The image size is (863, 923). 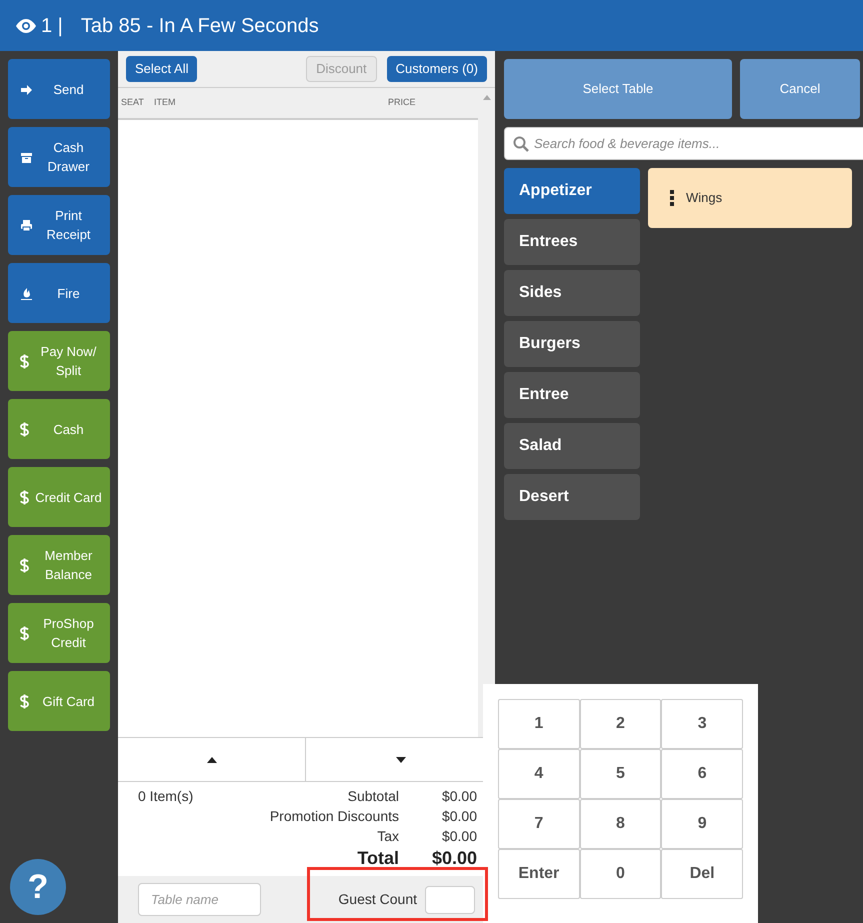 I want to click on keypad-key: 2, so click(x=621, y=724).